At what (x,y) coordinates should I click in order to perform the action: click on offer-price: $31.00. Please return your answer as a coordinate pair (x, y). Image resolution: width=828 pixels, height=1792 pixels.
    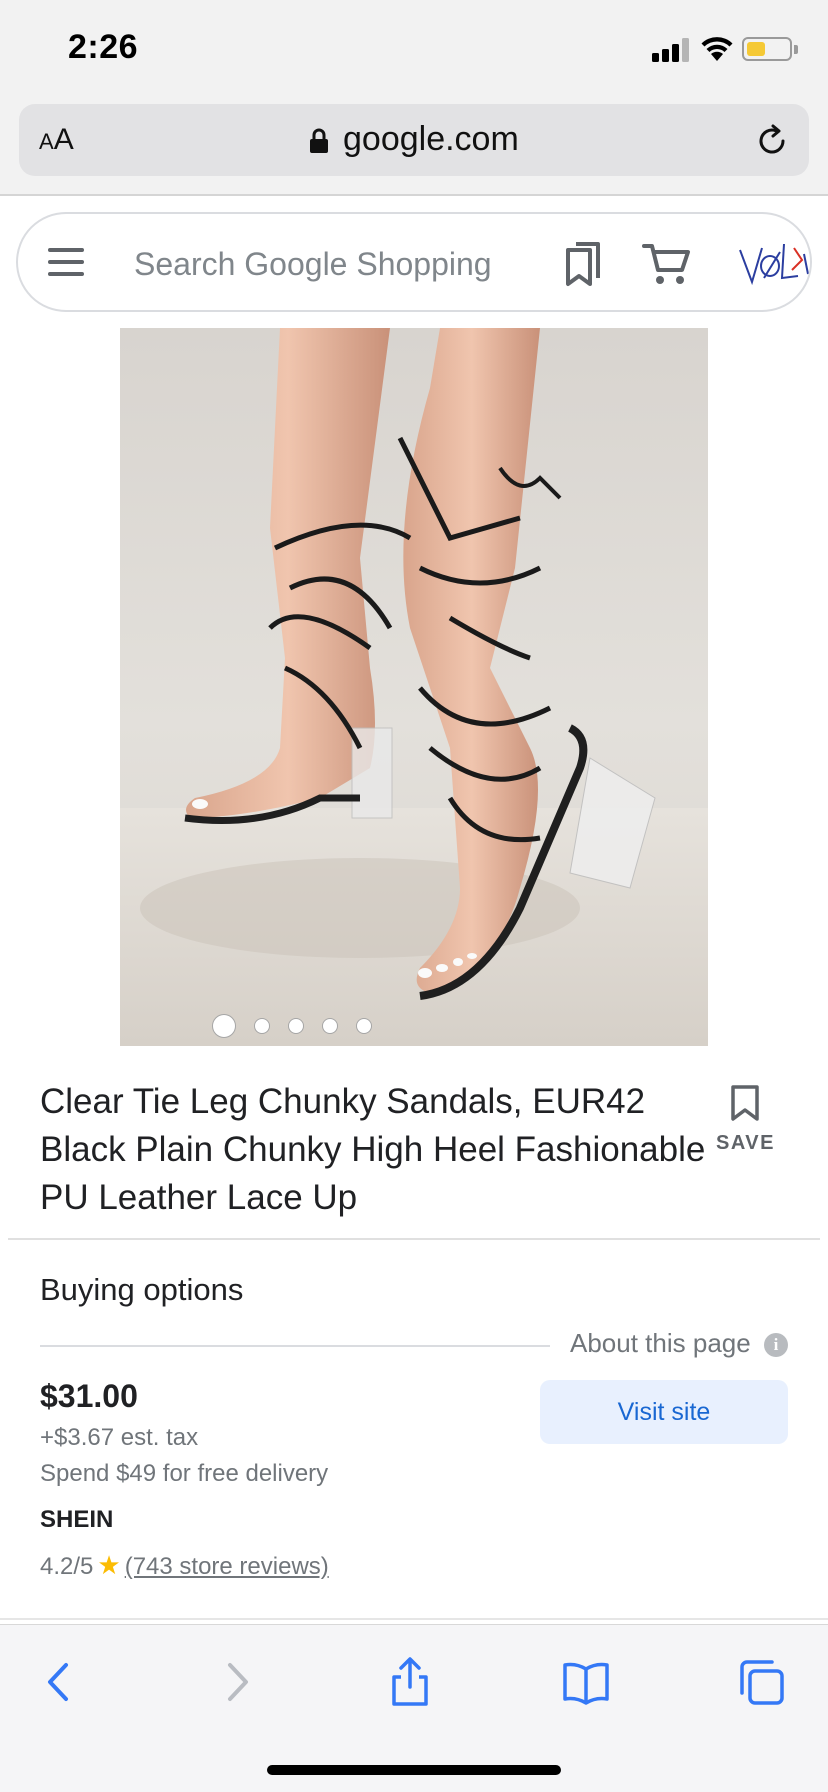
    Looking at the image, I should click on (89, 1396).